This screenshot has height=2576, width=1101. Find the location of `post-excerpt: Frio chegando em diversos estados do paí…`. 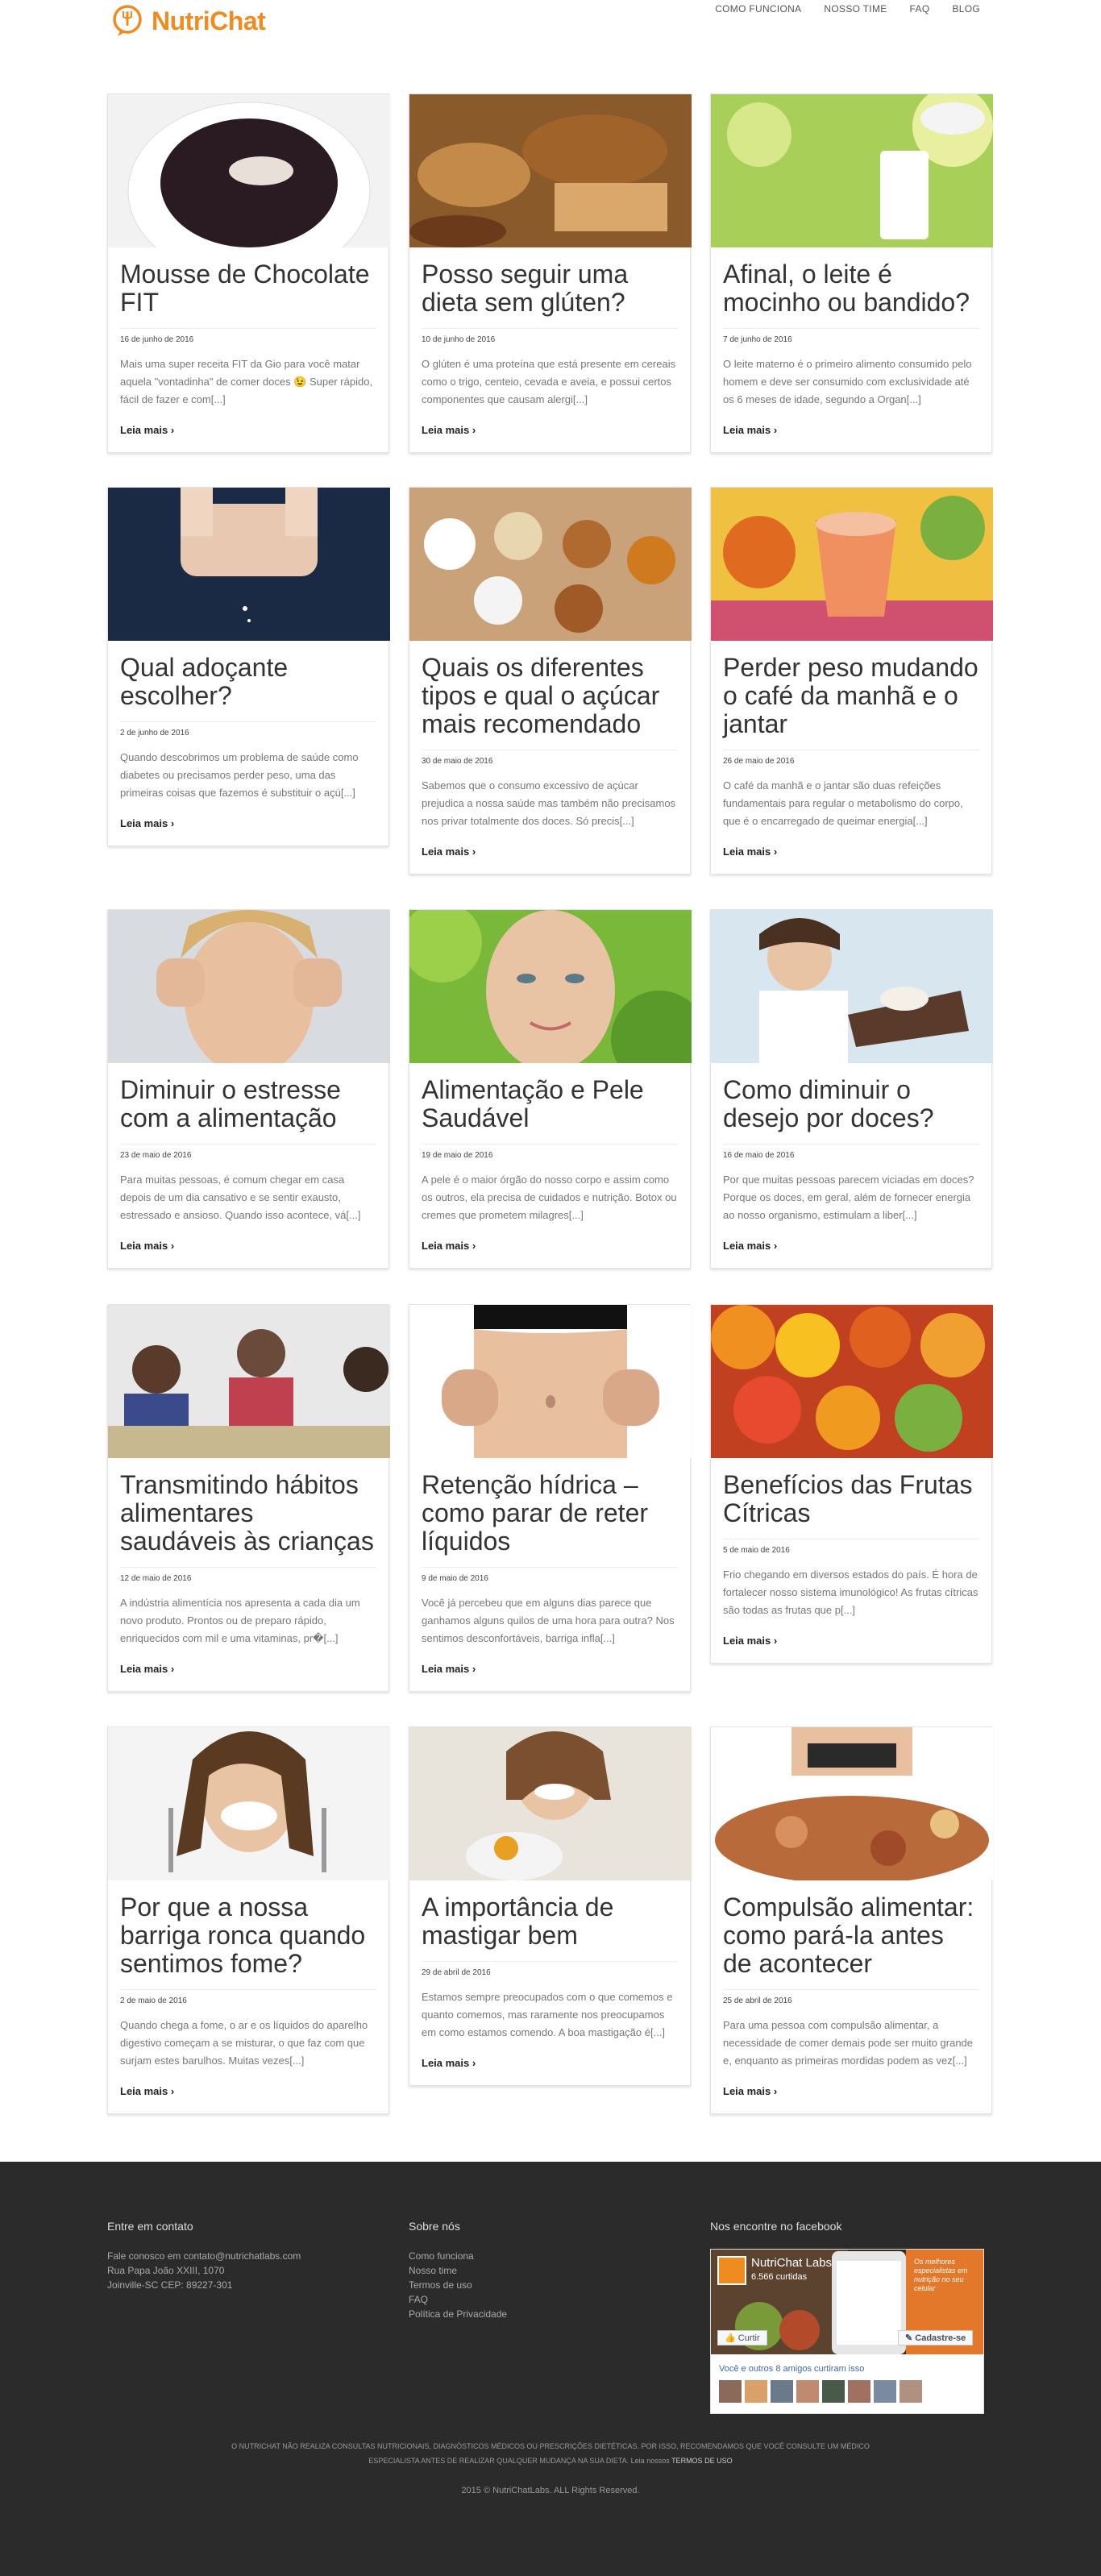

post-excerpt: Frio chegando em diversos estados do paí… is located at coordinates (850, 1592).